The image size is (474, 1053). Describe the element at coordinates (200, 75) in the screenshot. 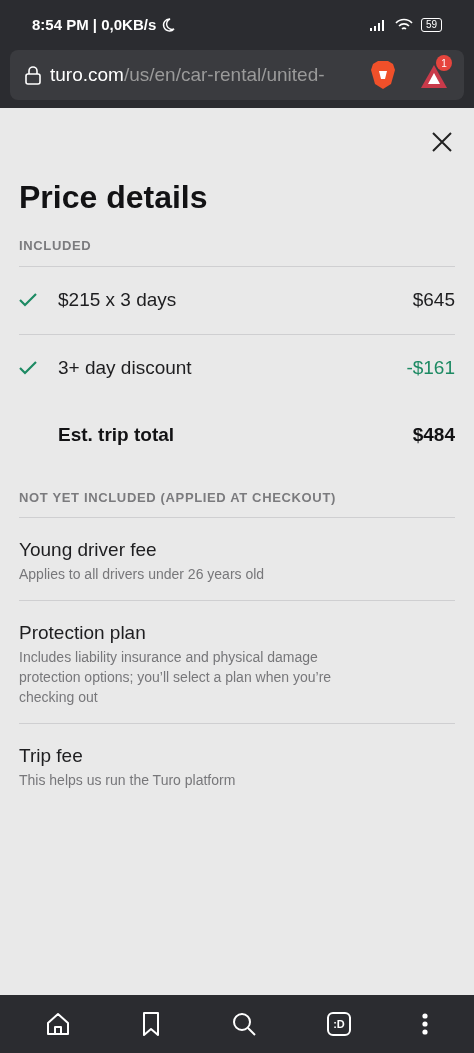

I see `url-field: turo.com/us/en/car-rental/united-` at that location.